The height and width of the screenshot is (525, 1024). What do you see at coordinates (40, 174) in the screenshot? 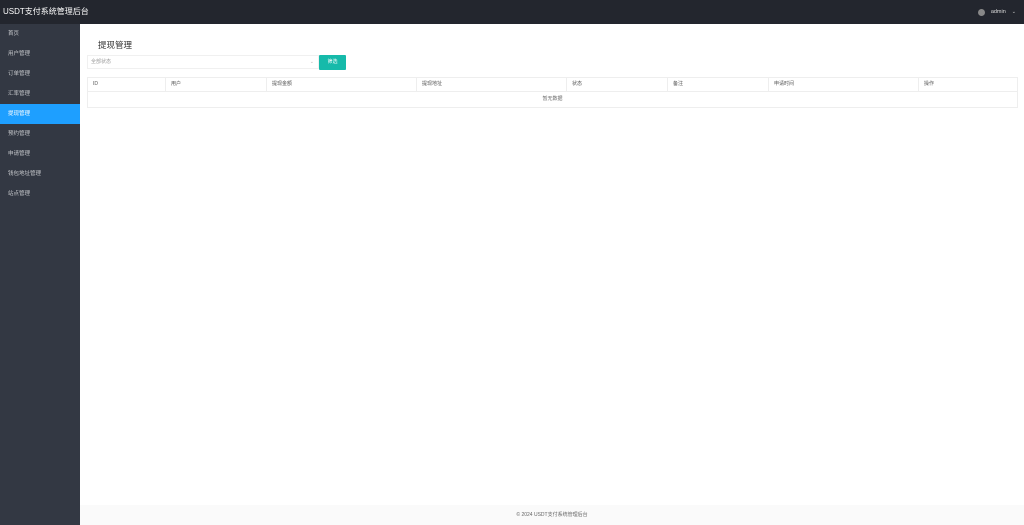
I see `sidebar-item-wallet-addresses: 钱包地址管理` at bounding box center [40, 174].